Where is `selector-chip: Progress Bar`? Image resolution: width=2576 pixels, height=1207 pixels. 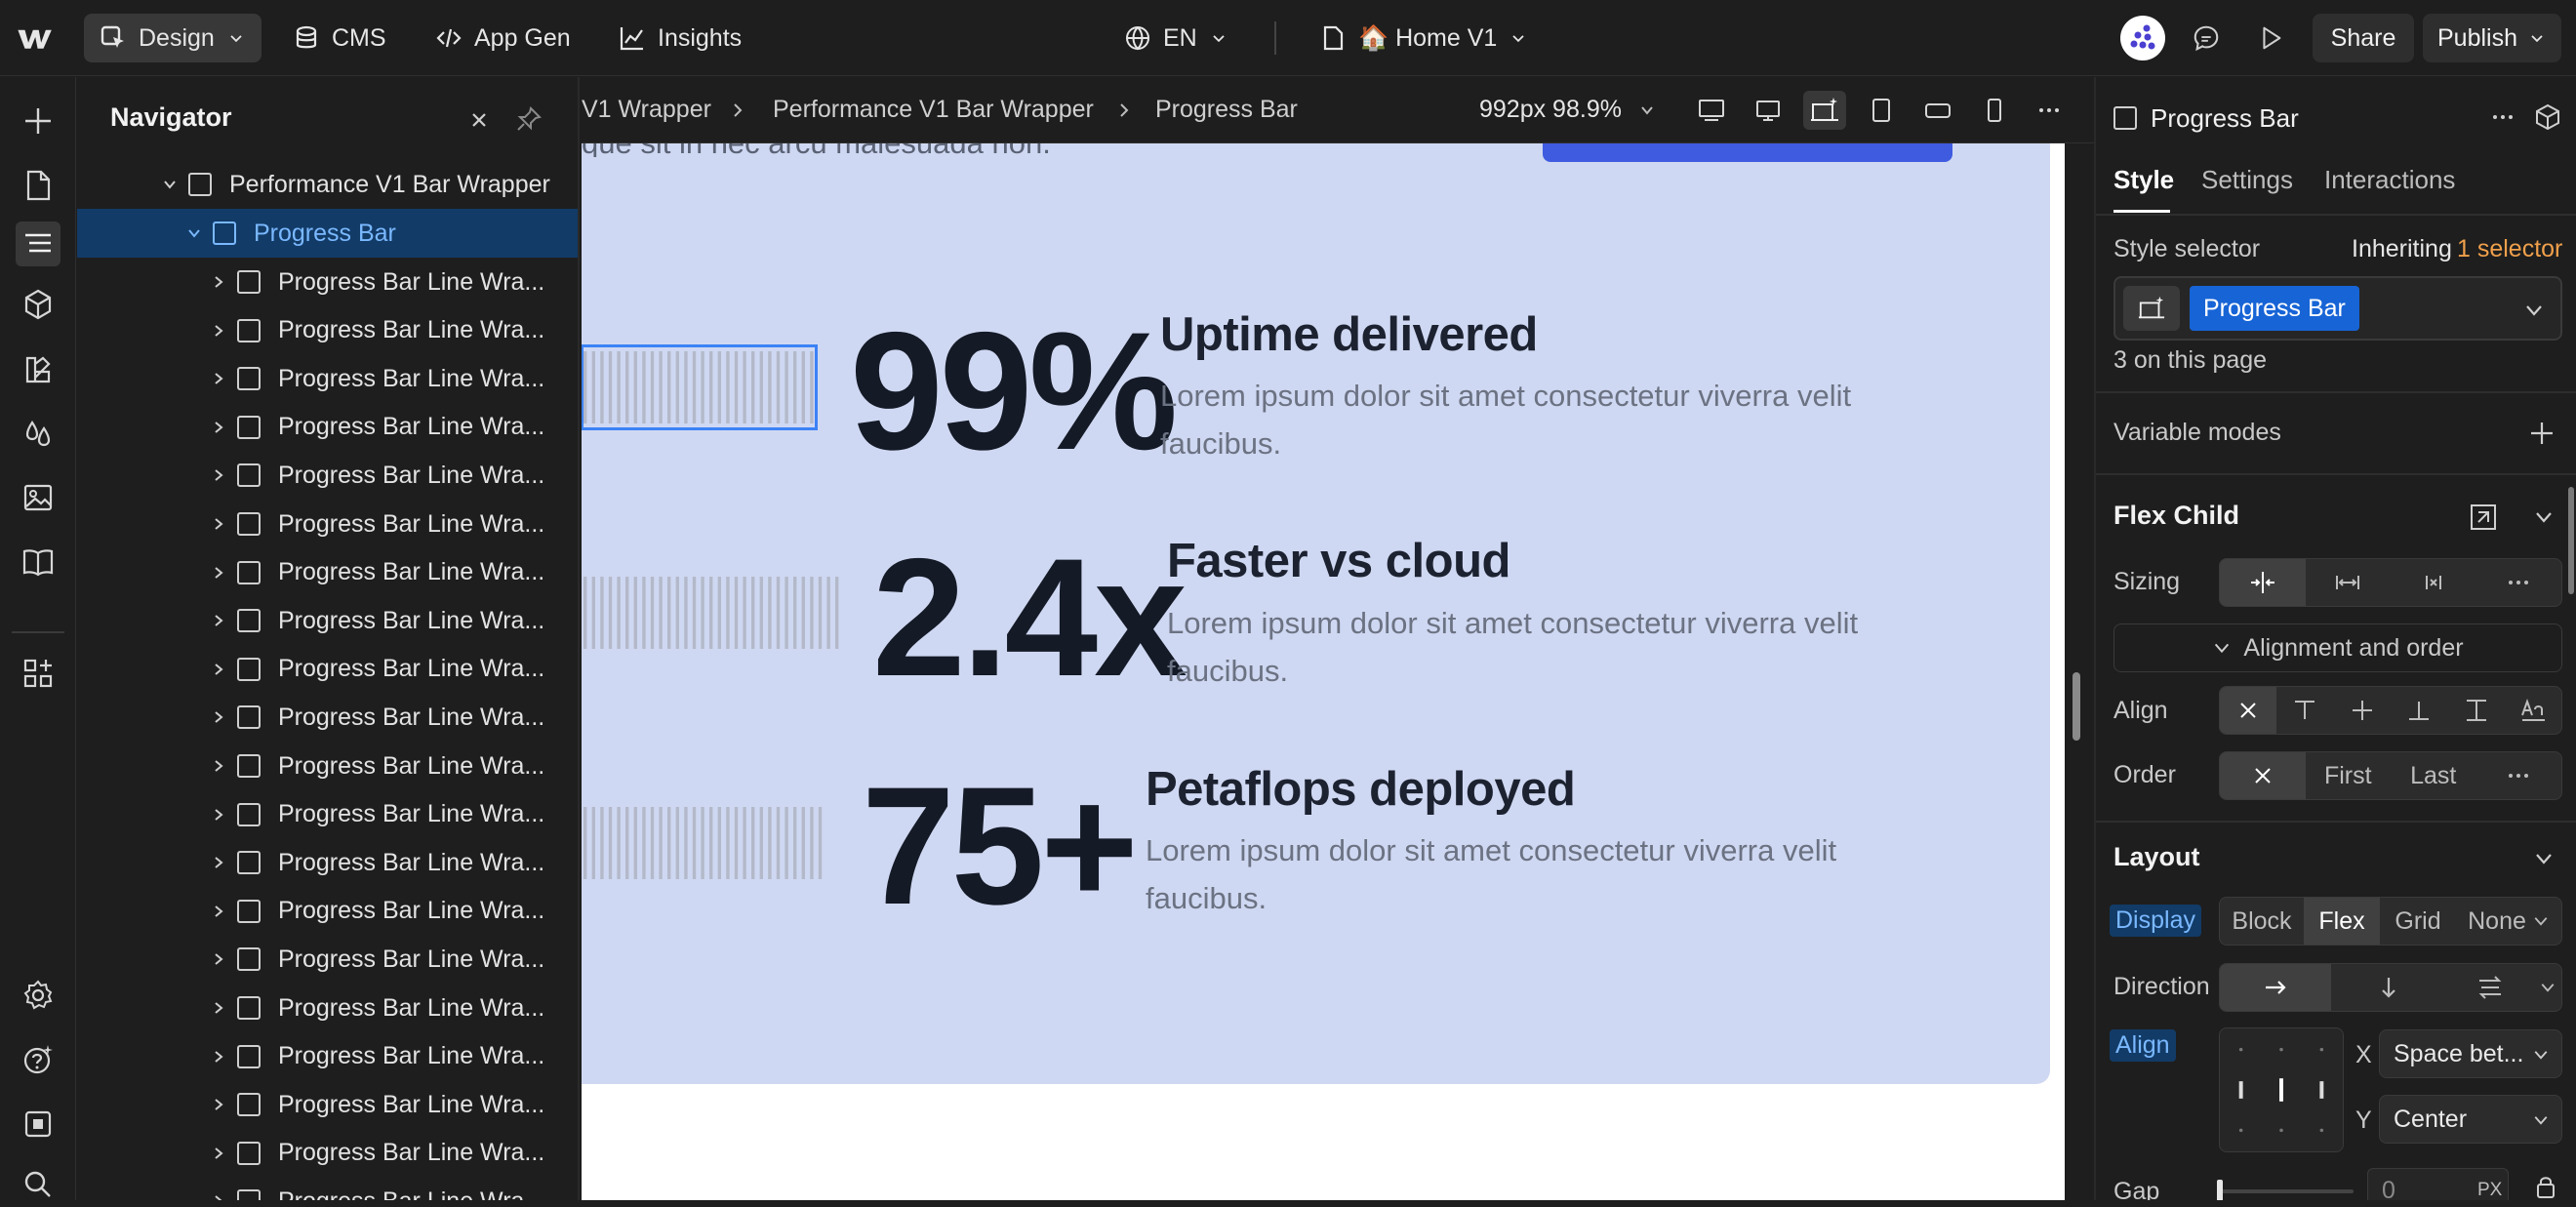 selector-chip: Progress Bar is located at coordinates (2274, 308).